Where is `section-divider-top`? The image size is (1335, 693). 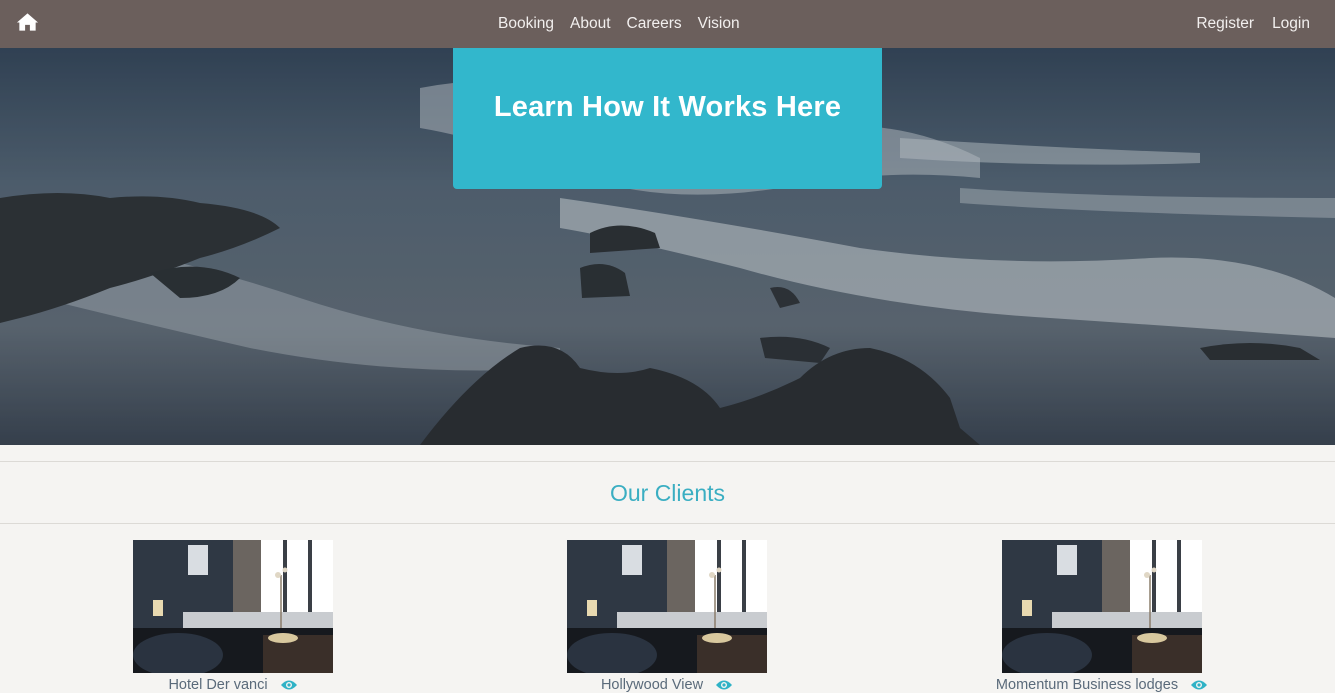
section-divider-top is located at coordinates (667, 461).